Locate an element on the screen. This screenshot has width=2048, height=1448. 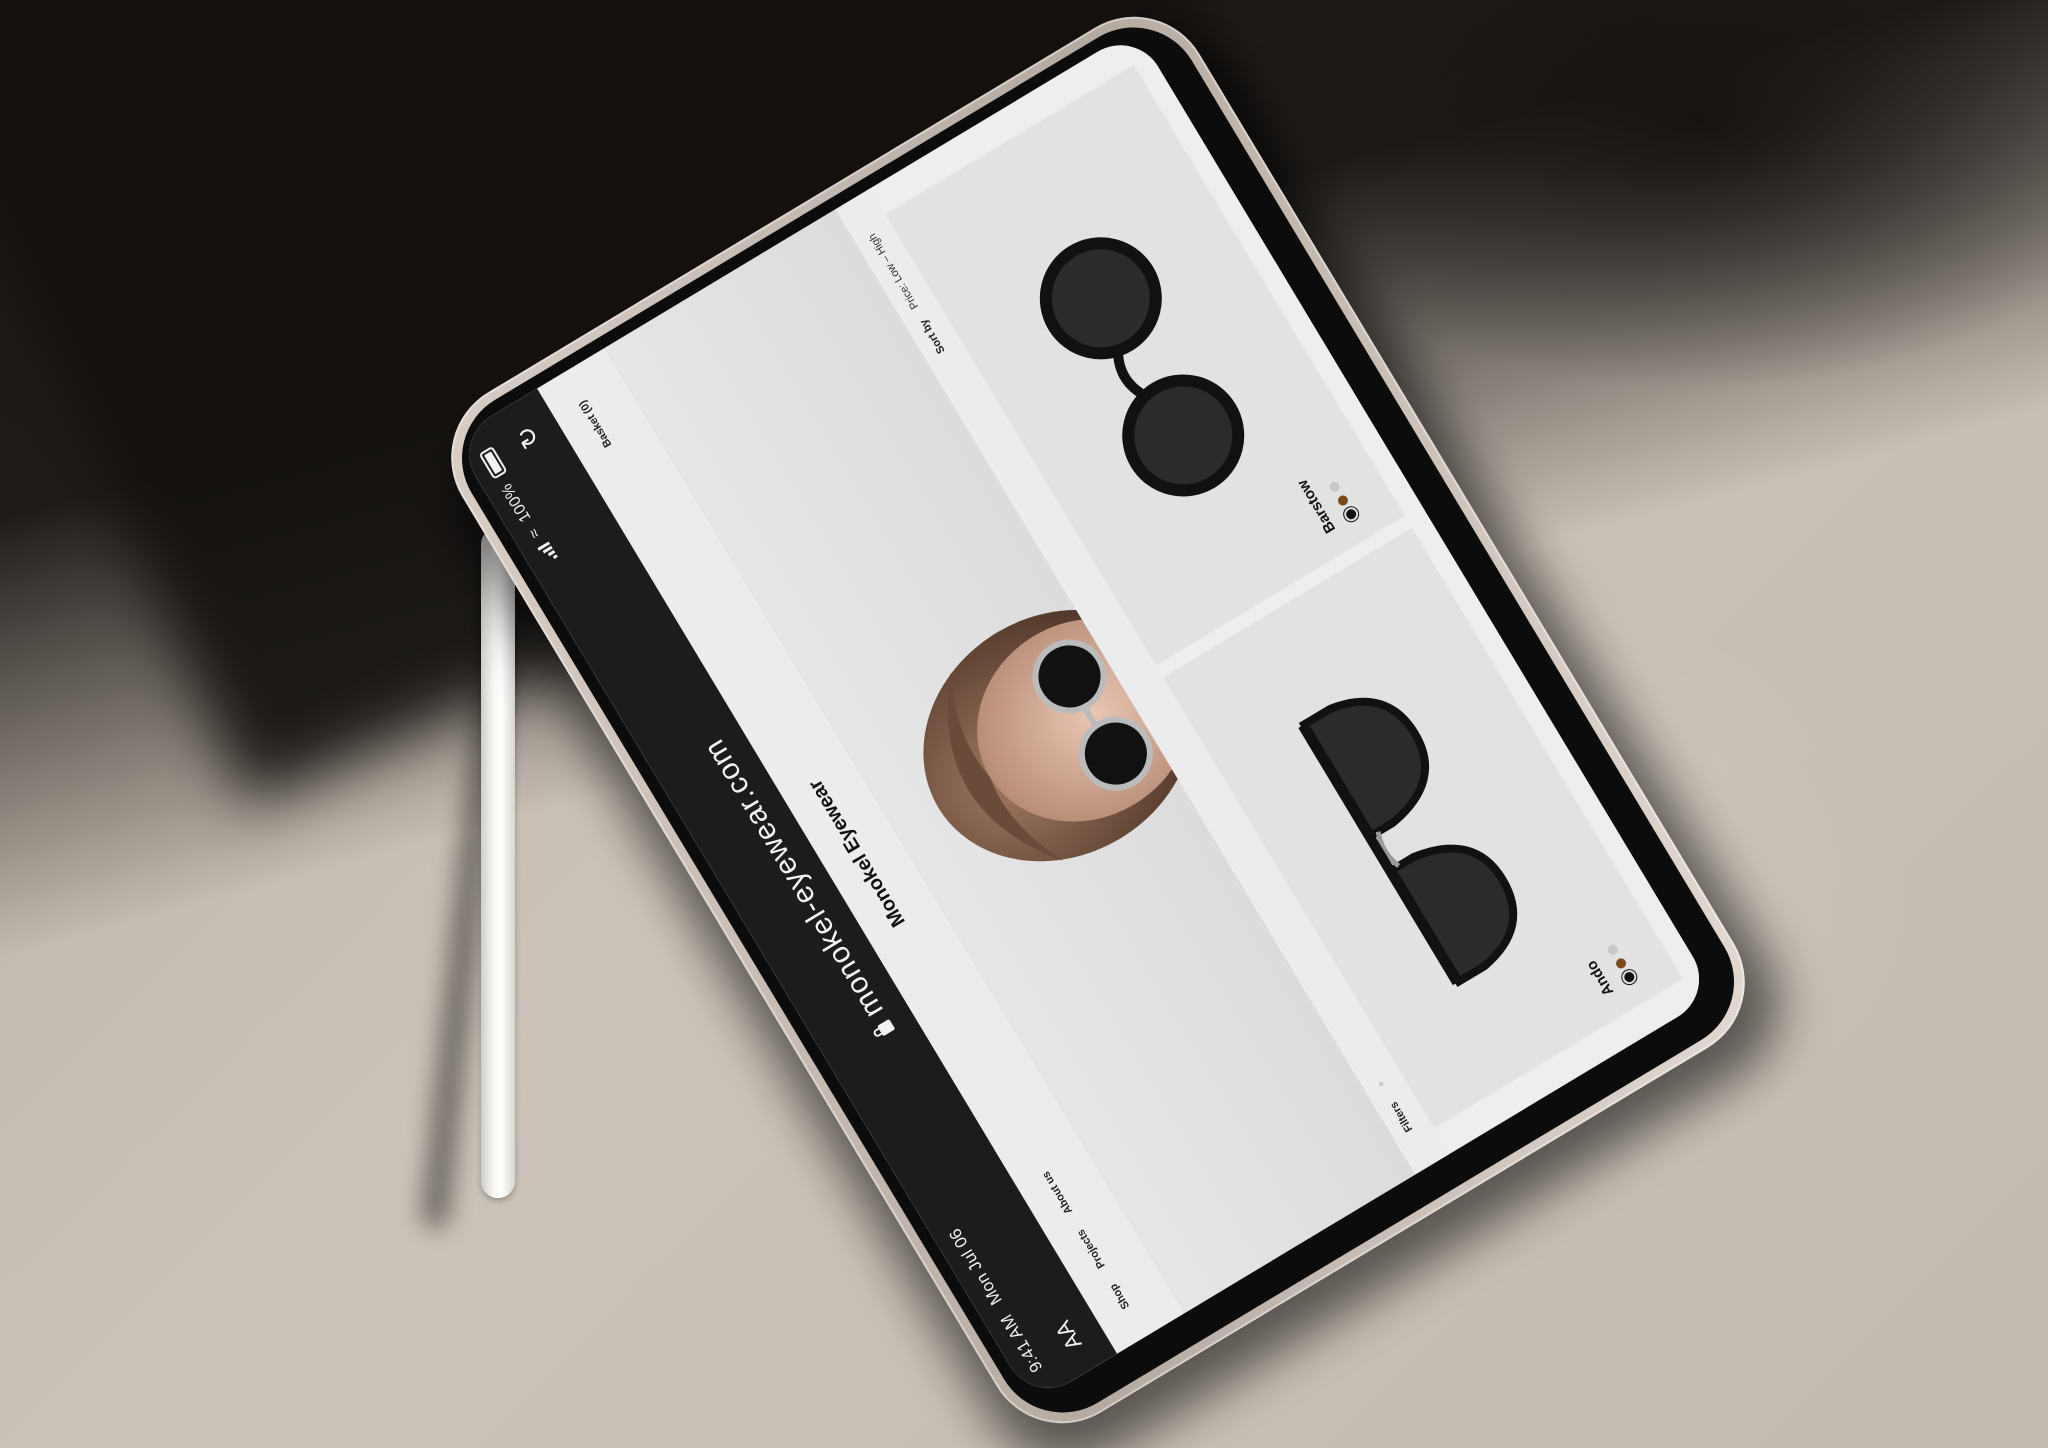
filters-toggle: + is located at coordinates (1382, 1084).